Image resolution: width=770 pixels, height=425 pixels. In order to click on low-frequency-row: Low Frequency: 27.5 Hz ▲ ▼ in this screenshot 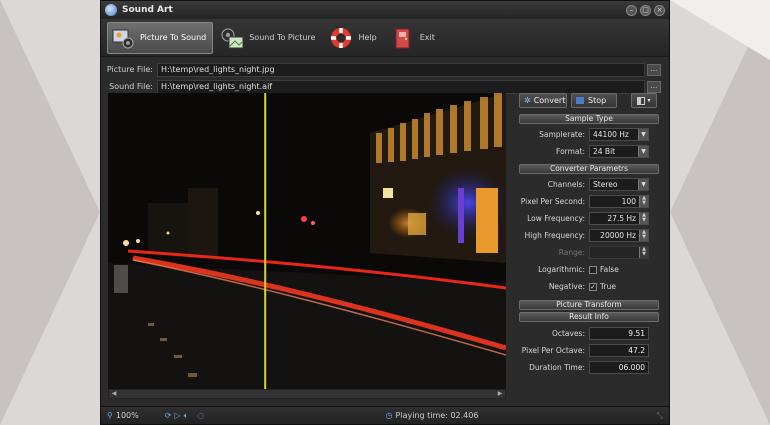, I will do `click(589, 218)`.